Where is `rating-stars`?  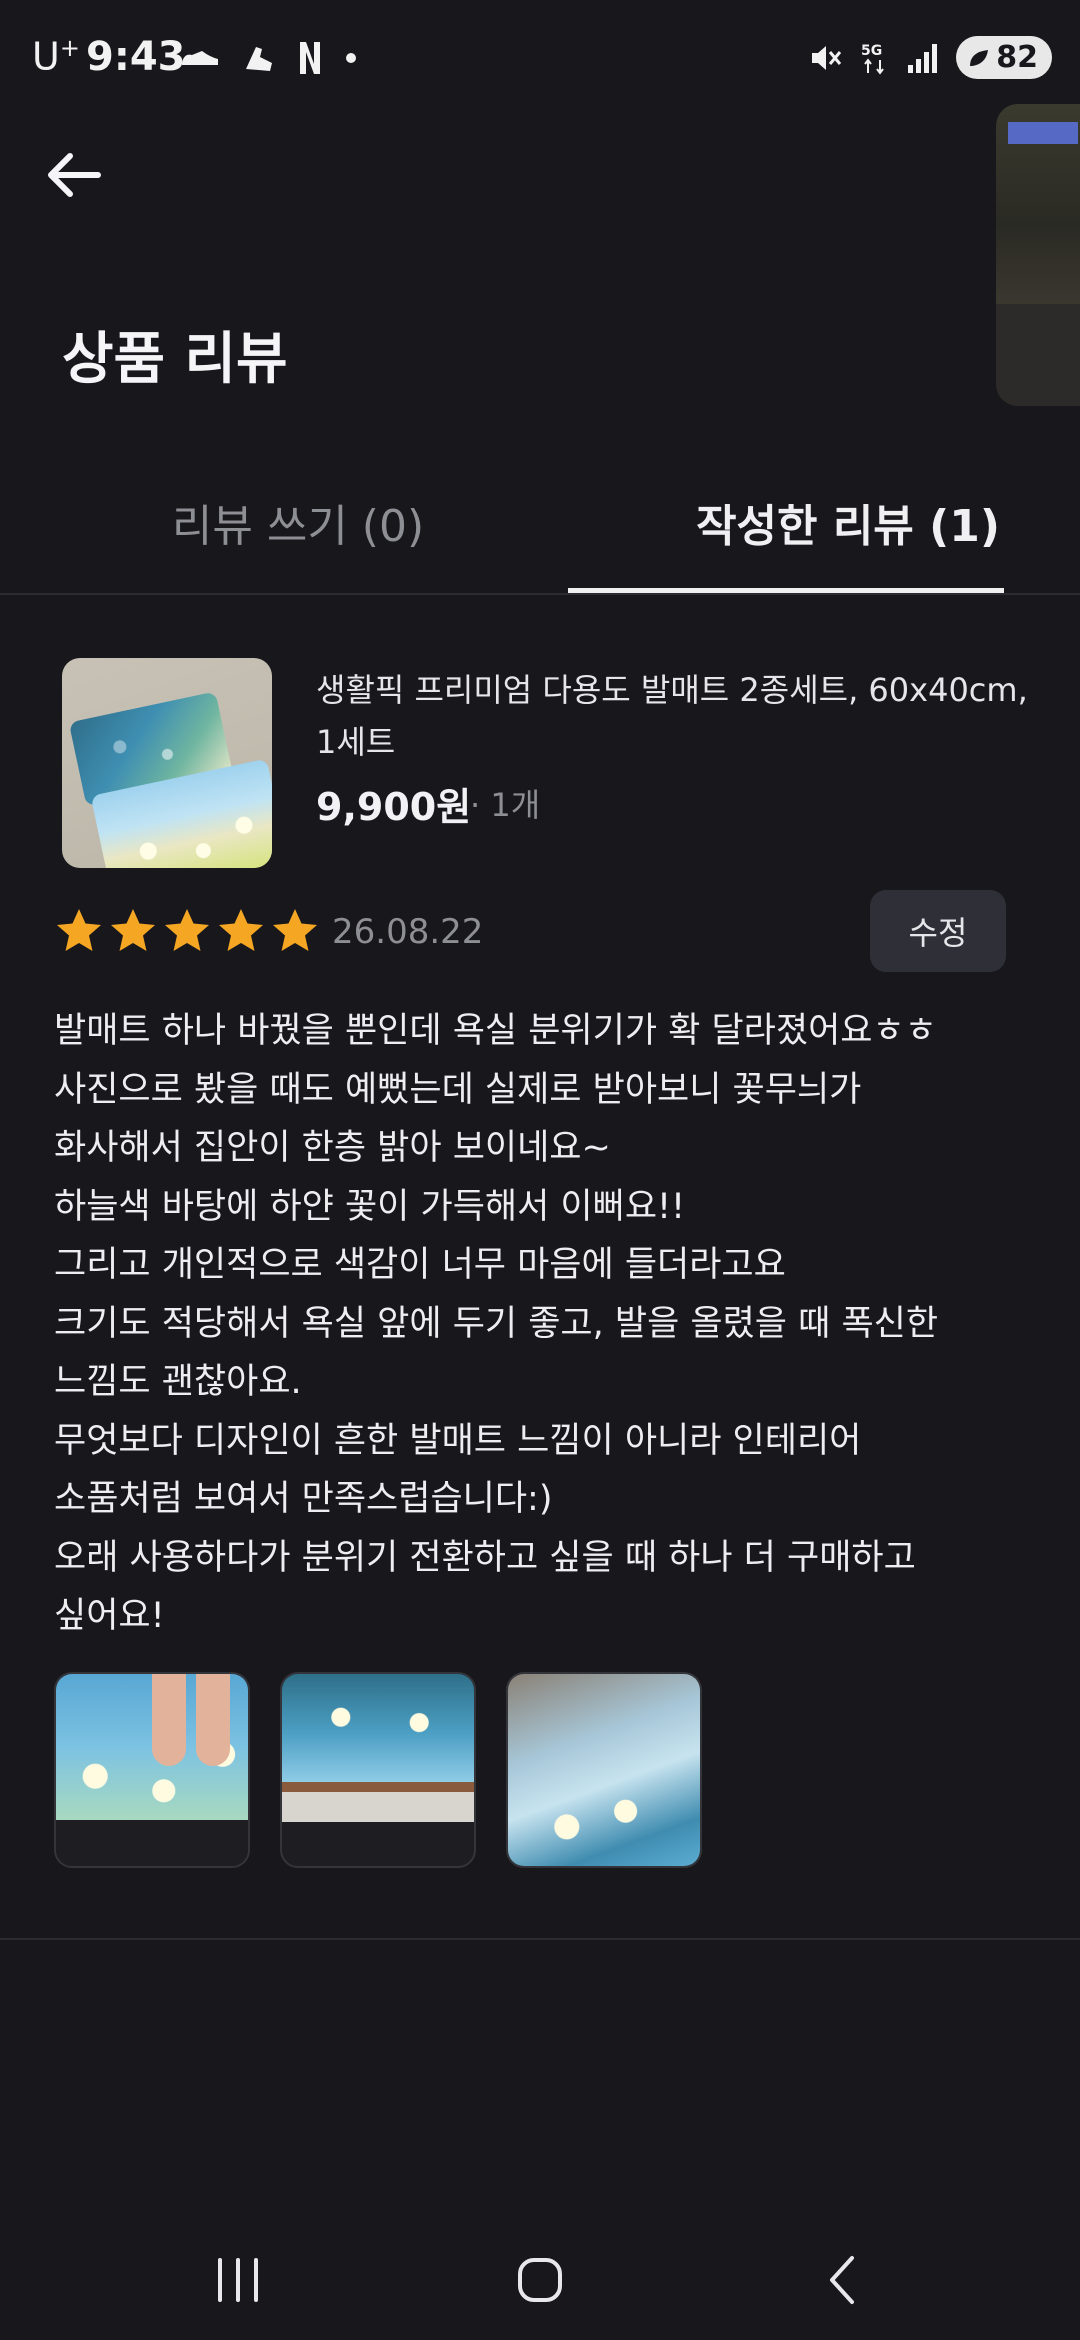
rating-stars is located at coordinates (187, 931).